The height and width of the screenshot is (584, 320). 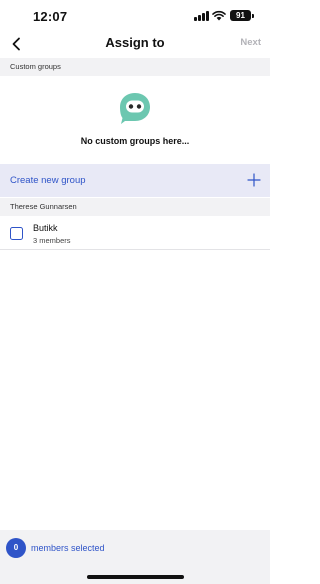 I want to click on create-new-group-label: Create new group, so click(x=48, y=180).